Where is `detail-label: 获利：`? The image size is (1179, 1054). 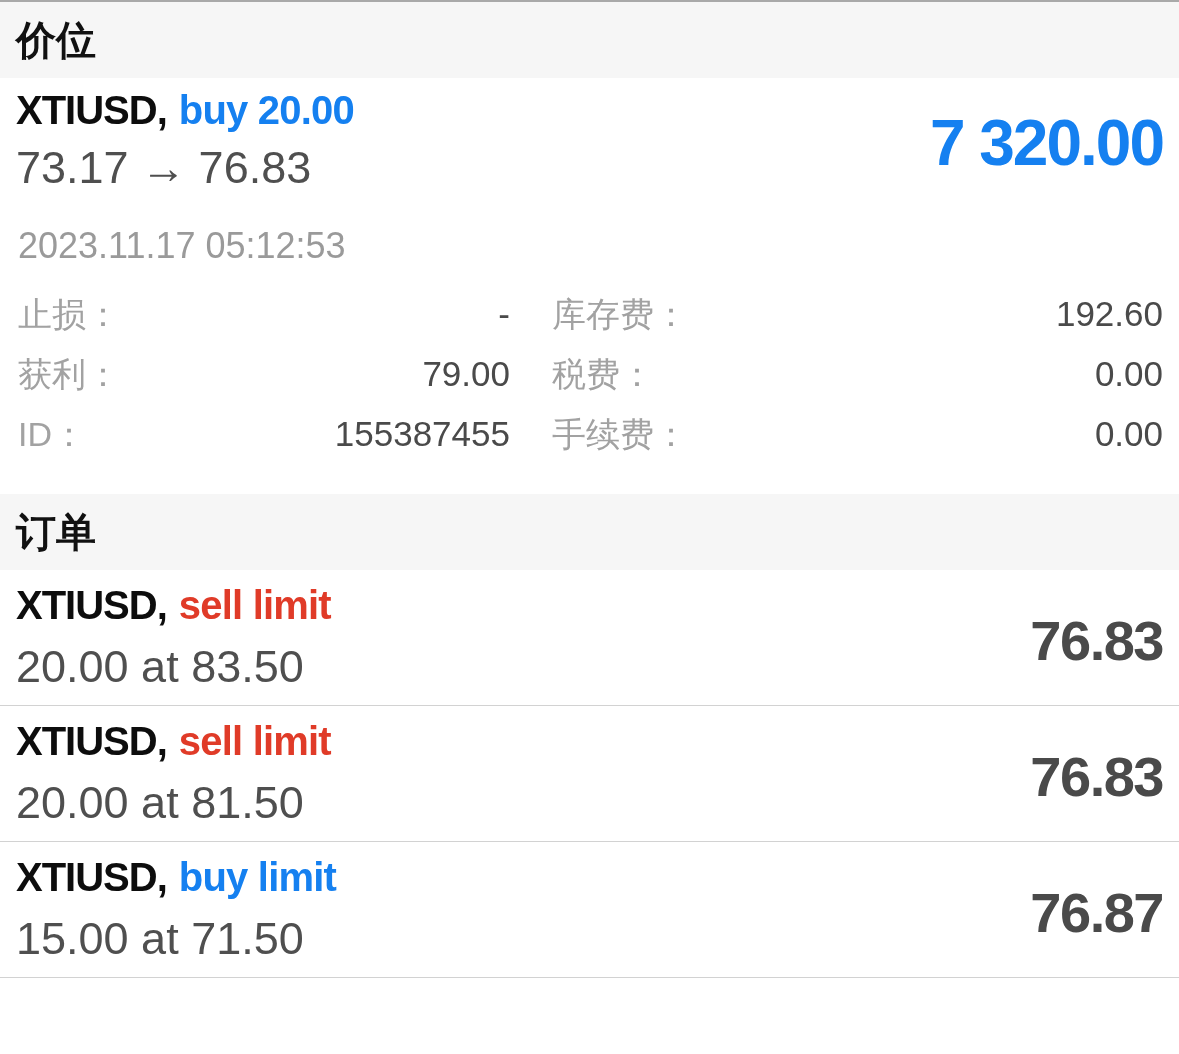 detail-label: 获利： is located at coordinates (69, 374).